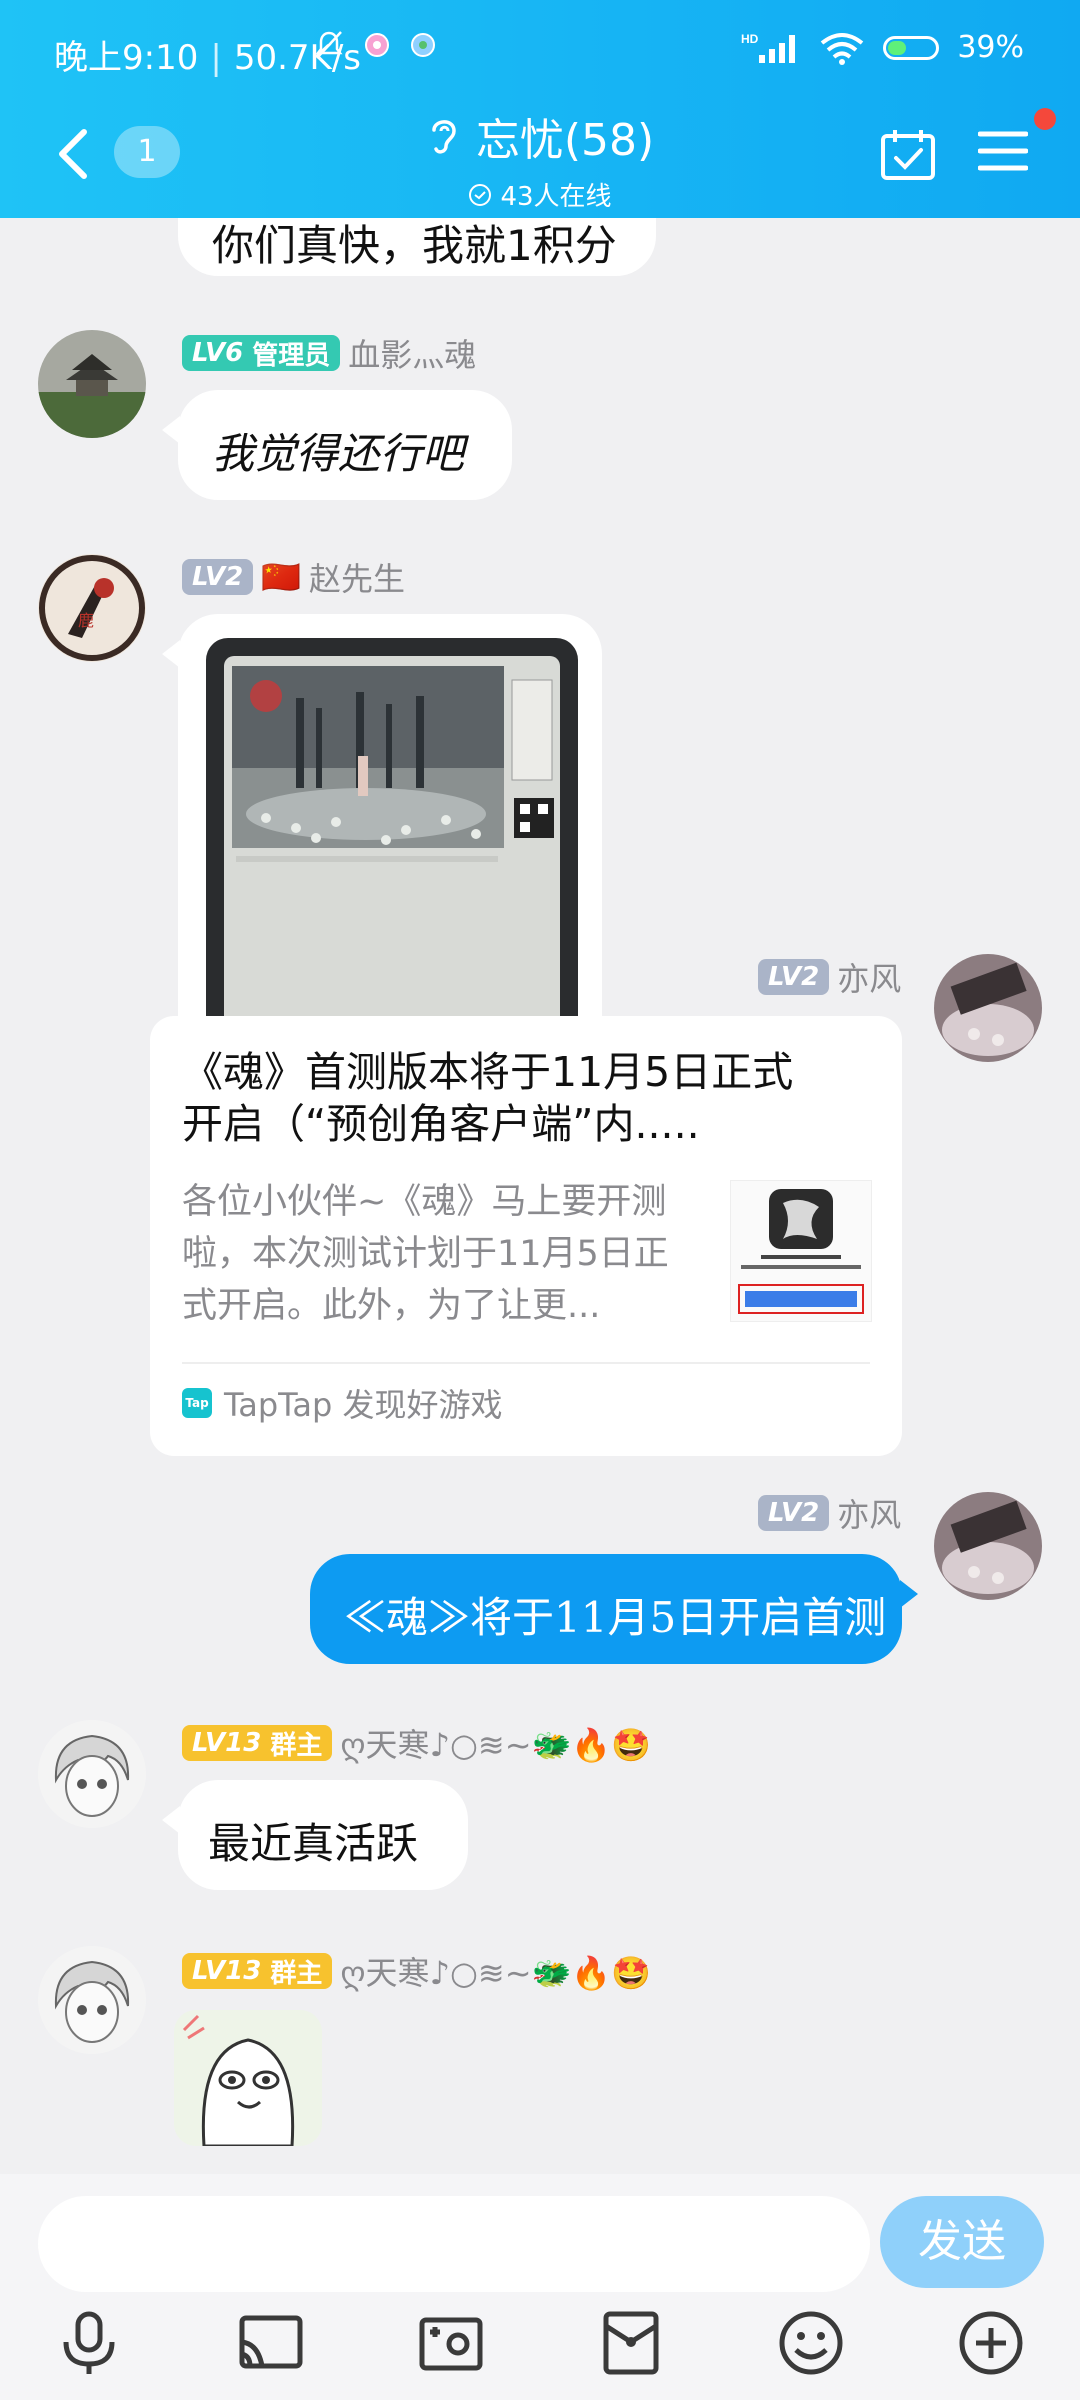 Image resolution: width=1080 pixels, height=2400 pixels. What do you see at coordinates (962, 2242) in the screenshot?
I see `send-button: 发送` at bounding box center [962, 2242].